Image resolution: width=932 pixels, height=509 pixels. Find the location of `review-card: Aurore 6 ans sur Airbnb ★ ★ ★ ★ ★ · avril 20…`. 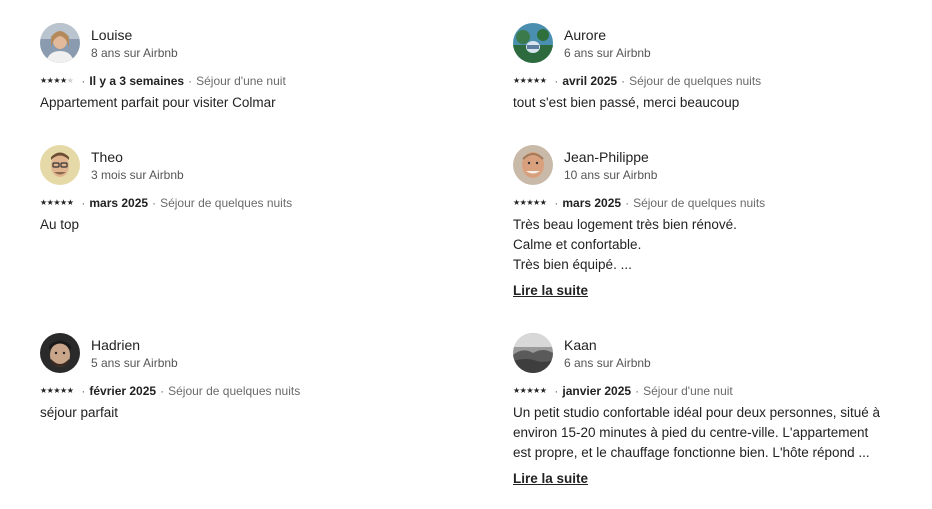

review-card: Aurore 6 ans sur Airbnb ★ ★ ★ ★ ★ · avril 20… is located at coordinates (713, 67).